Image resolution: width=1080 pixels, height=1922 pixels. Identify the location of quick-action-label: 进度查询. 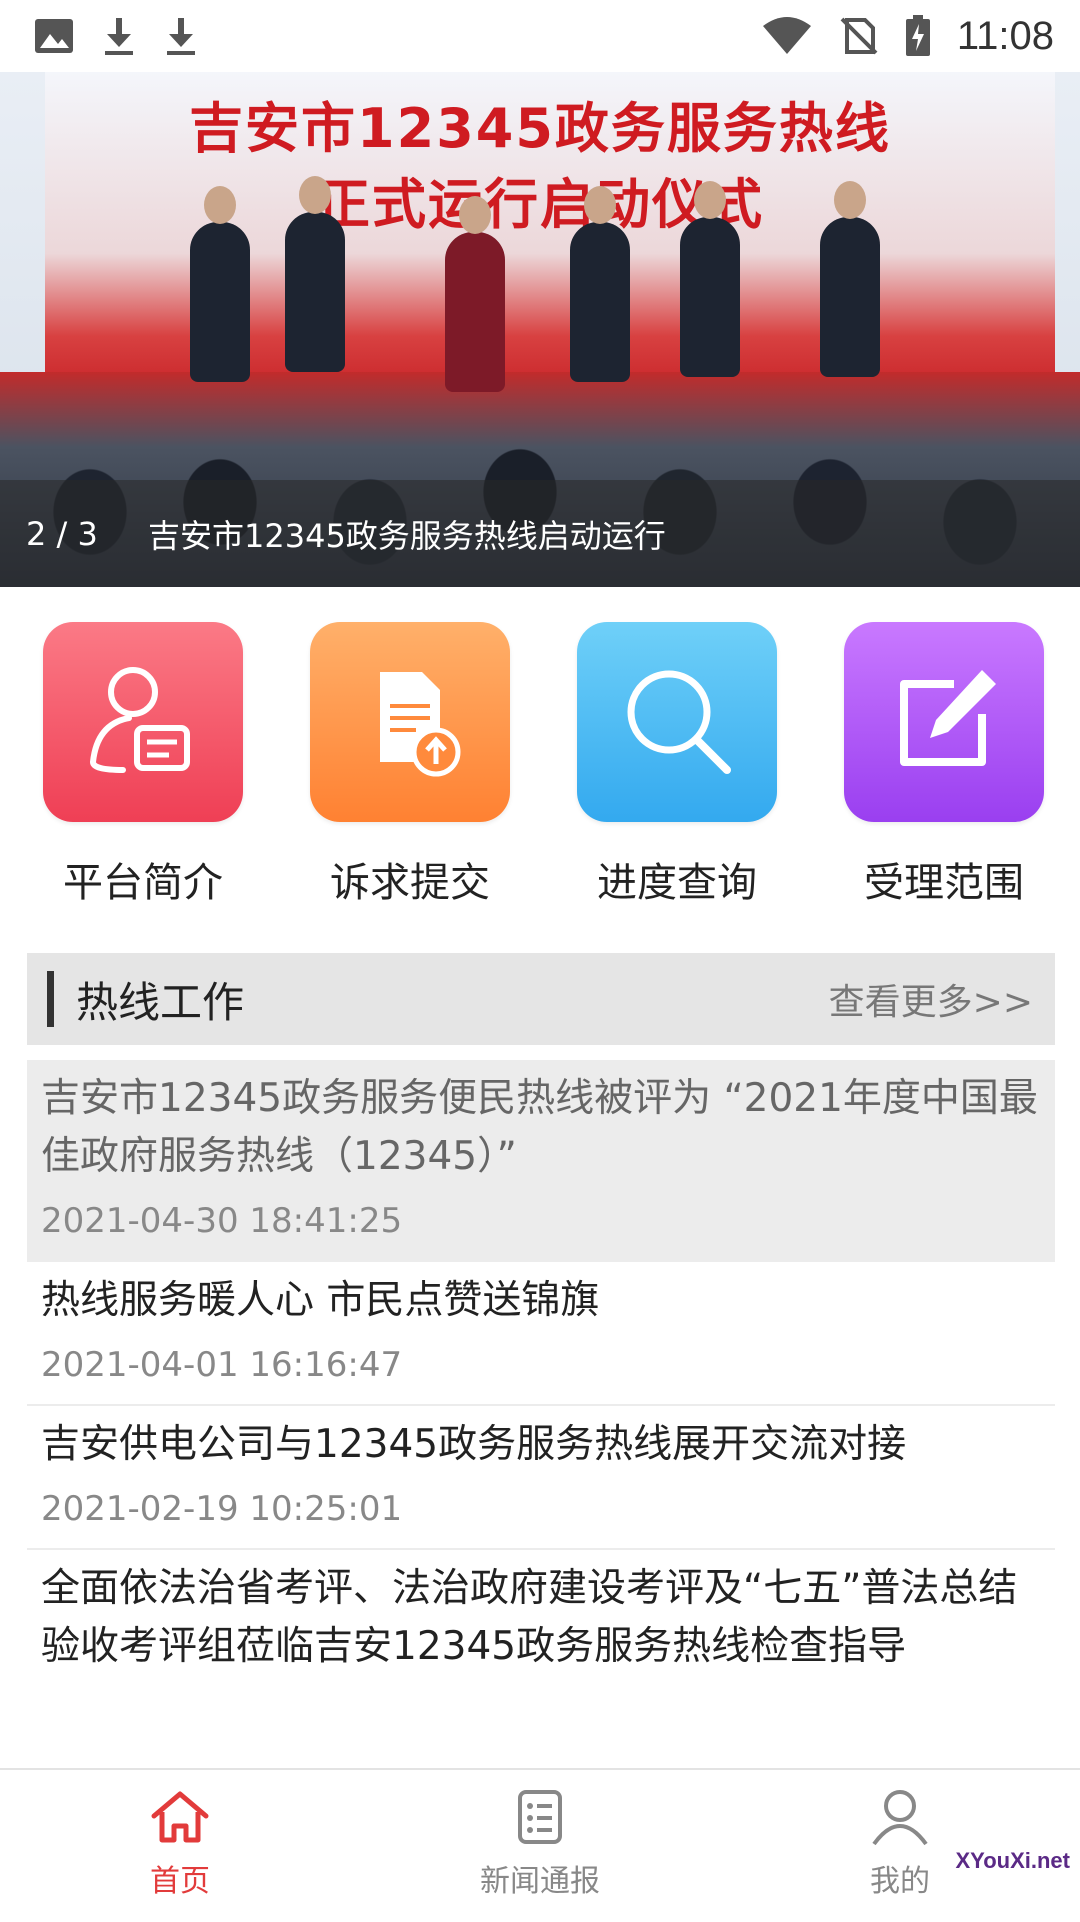
(677, 883).